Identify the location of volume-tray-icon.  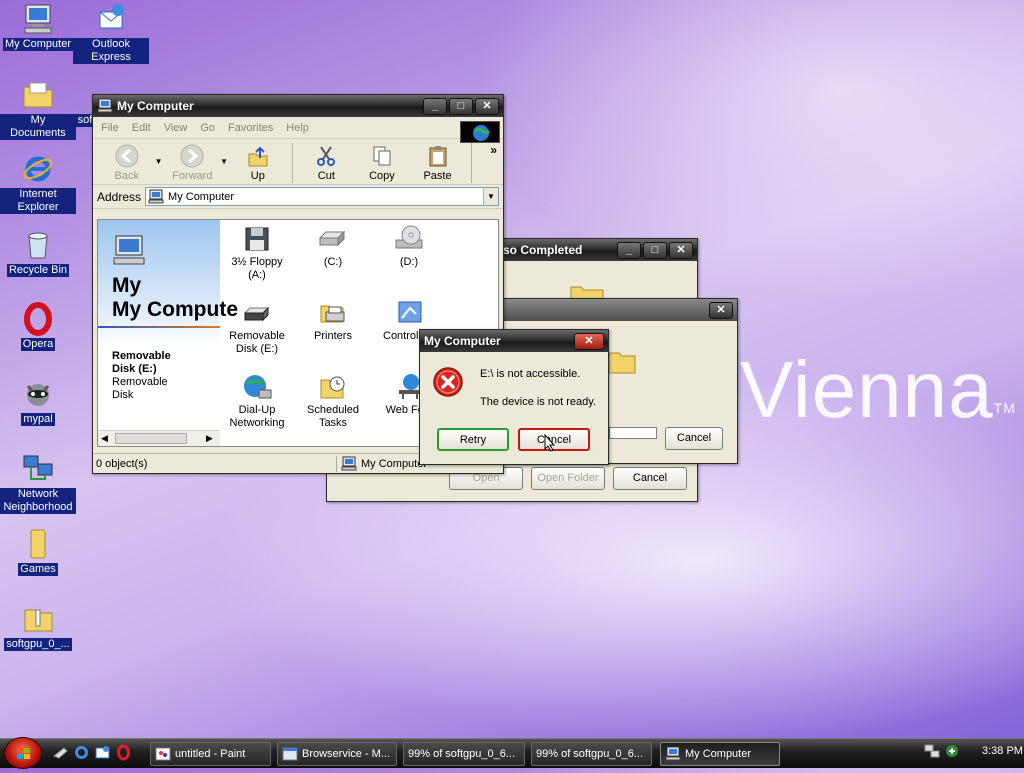
(952, 751).